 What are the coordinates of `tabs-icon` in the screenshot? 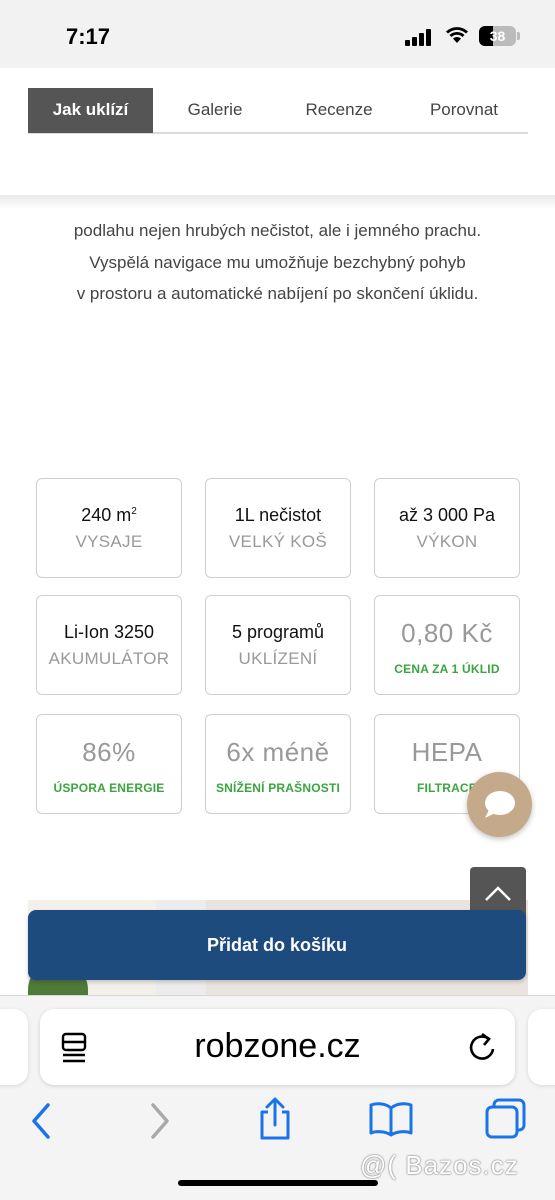 It's located at (507, 1119).